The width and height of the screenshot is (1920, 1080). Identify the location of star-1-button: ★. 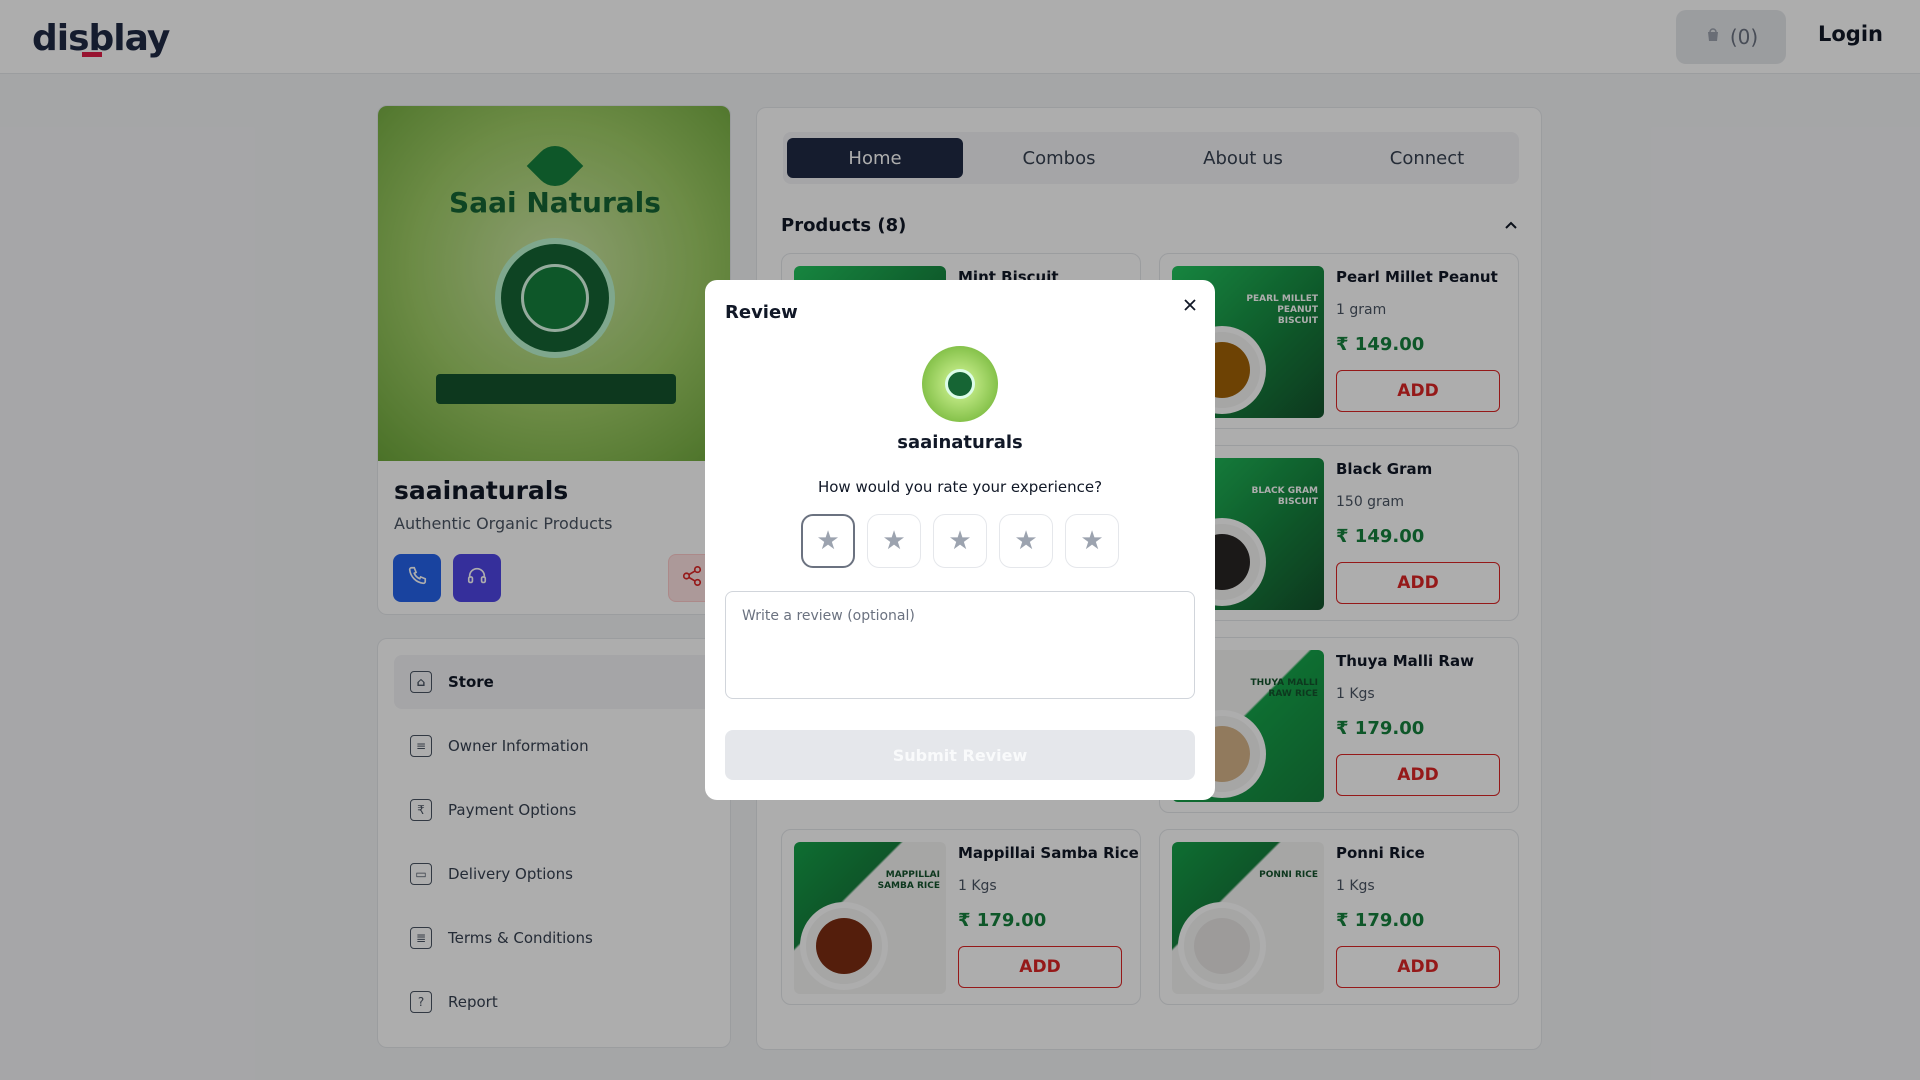
(828, 541).